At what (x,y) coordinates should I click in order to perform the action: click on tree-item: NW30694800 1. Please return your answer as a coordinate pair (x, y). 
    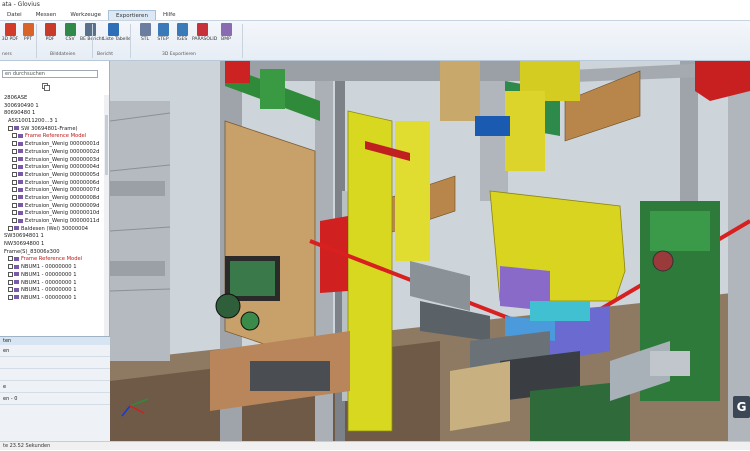
    Looking at the image, I should click on (53, 245).